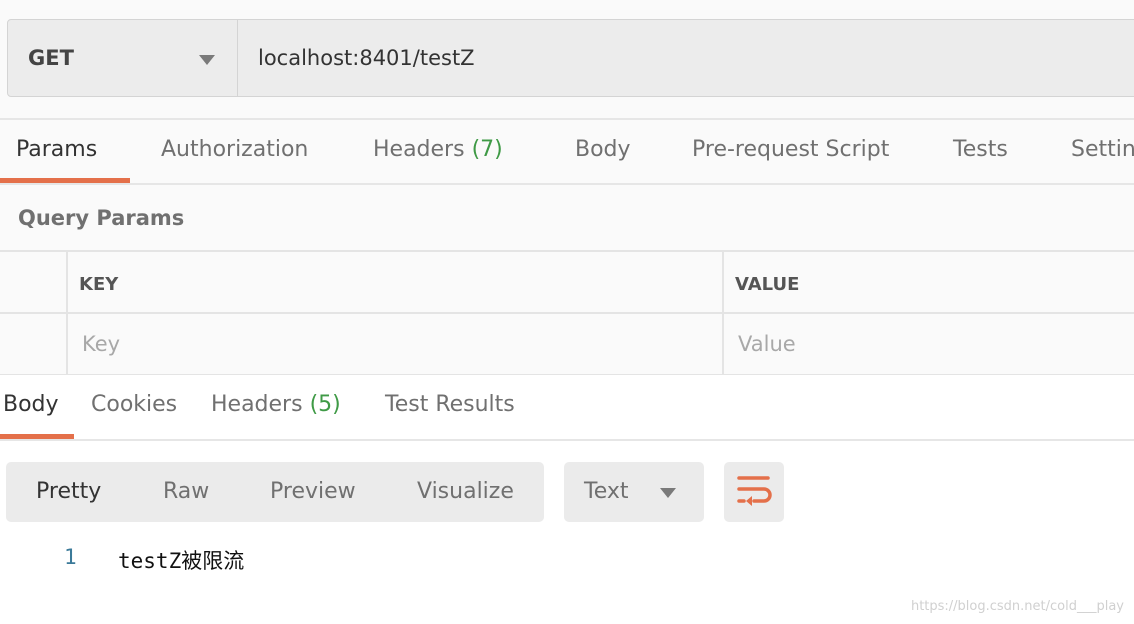 The image size is (1134, 624). I want to click on raw-button: Raw, so click(186, 491).